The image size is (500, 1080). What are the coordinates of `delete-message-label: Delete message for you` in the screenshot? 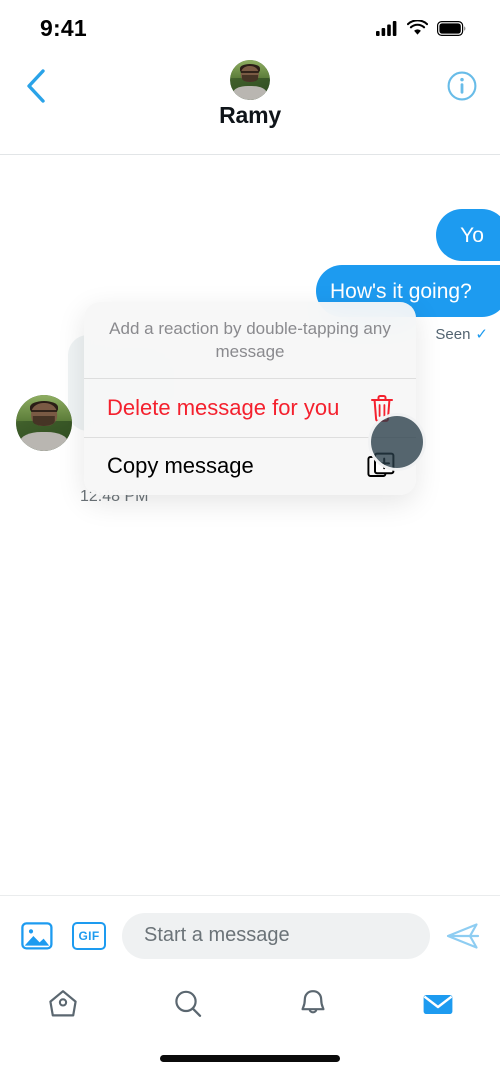 It's located at (223, 407).